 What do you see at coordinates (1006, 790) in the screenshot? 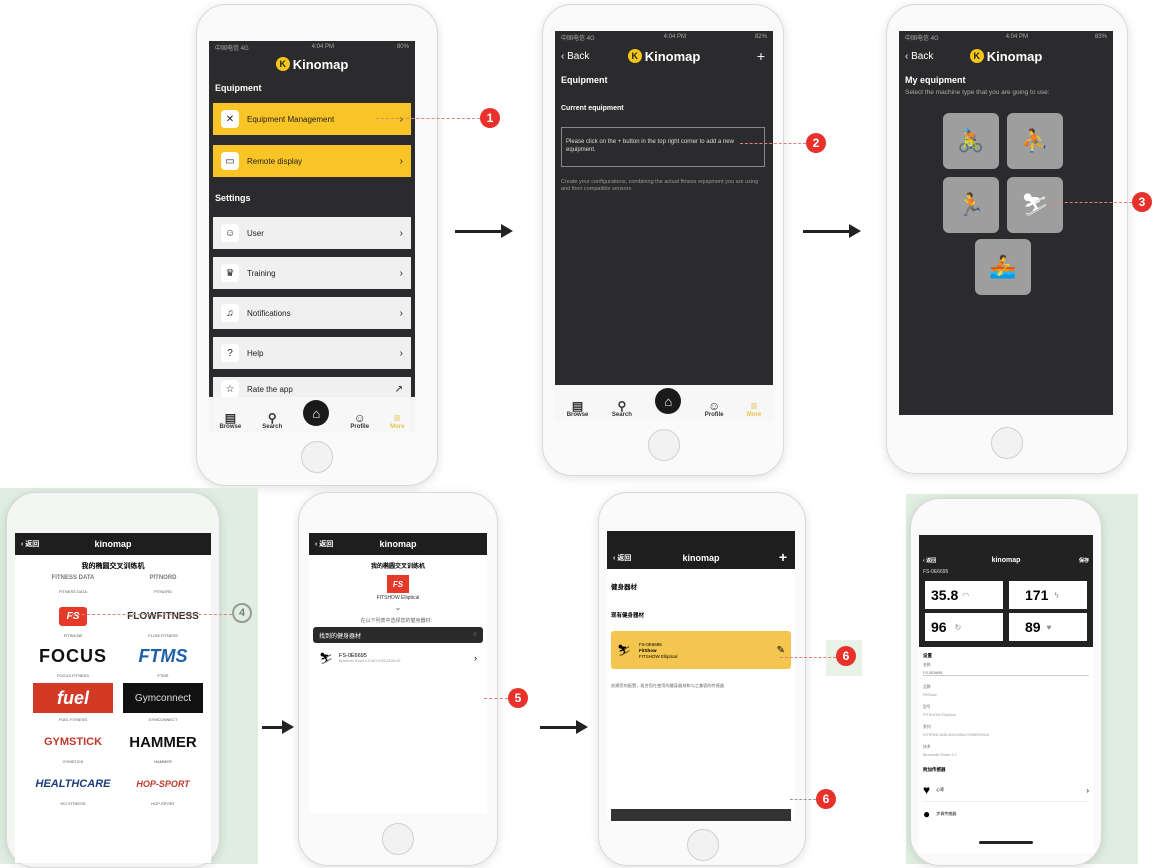
I see `sensor-row: ♥ 心率 ›` at bounding box center [1006, 790].